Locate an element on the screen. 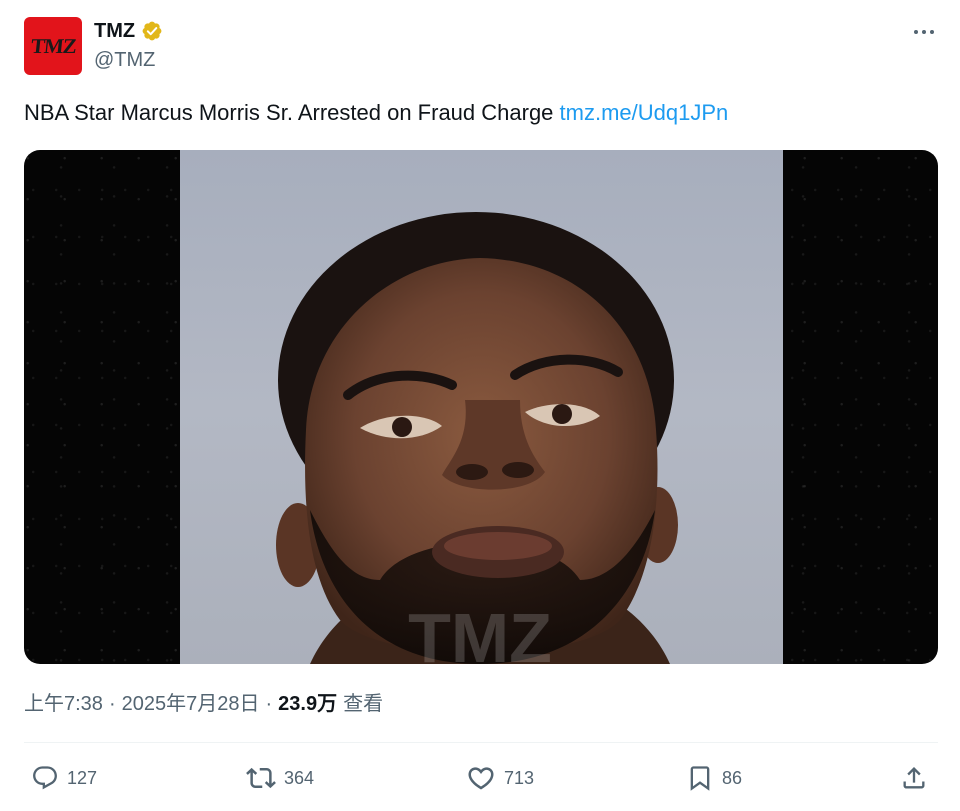 The image size is (960, 811). author-name-row: TMZ is located at coordinates (128, 31).